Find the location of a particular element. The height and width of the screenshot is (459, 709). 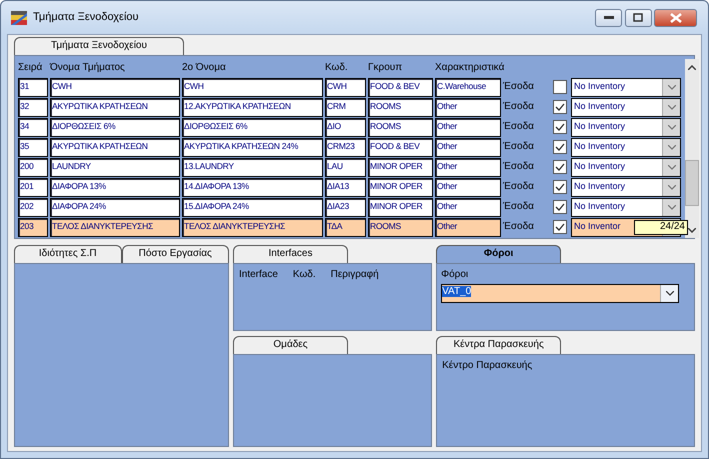

tab: Τμήματα Ξενοδοχείου is located at coordinates (99, 46).